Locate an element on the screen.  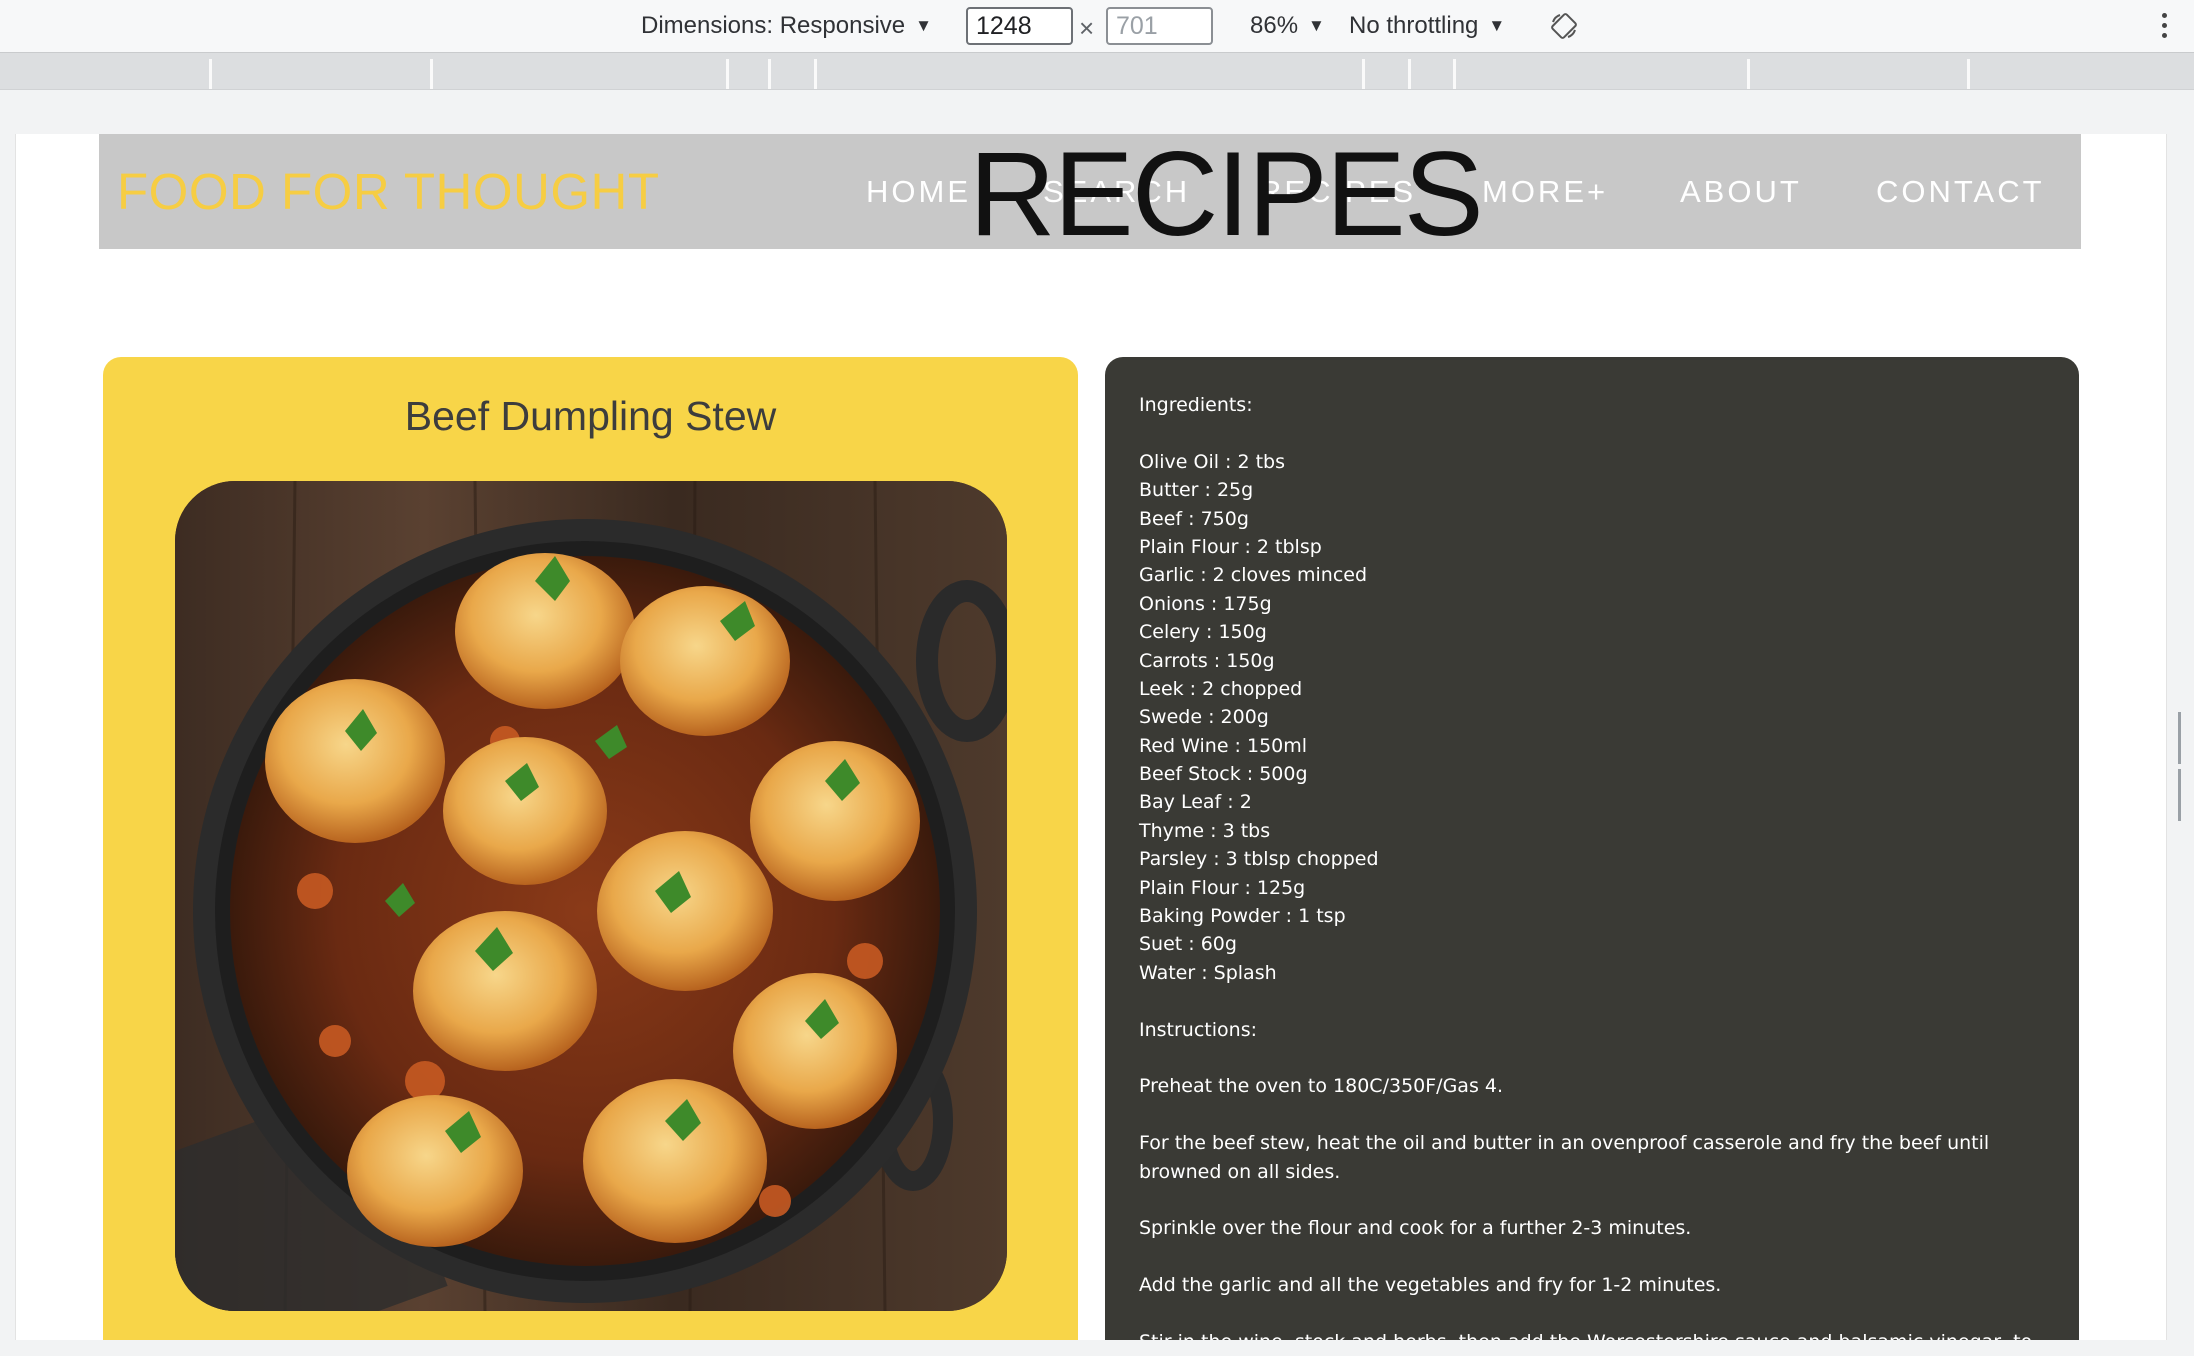
ingredient-item: Celery : 150g is located at coordinates (1203, 632).